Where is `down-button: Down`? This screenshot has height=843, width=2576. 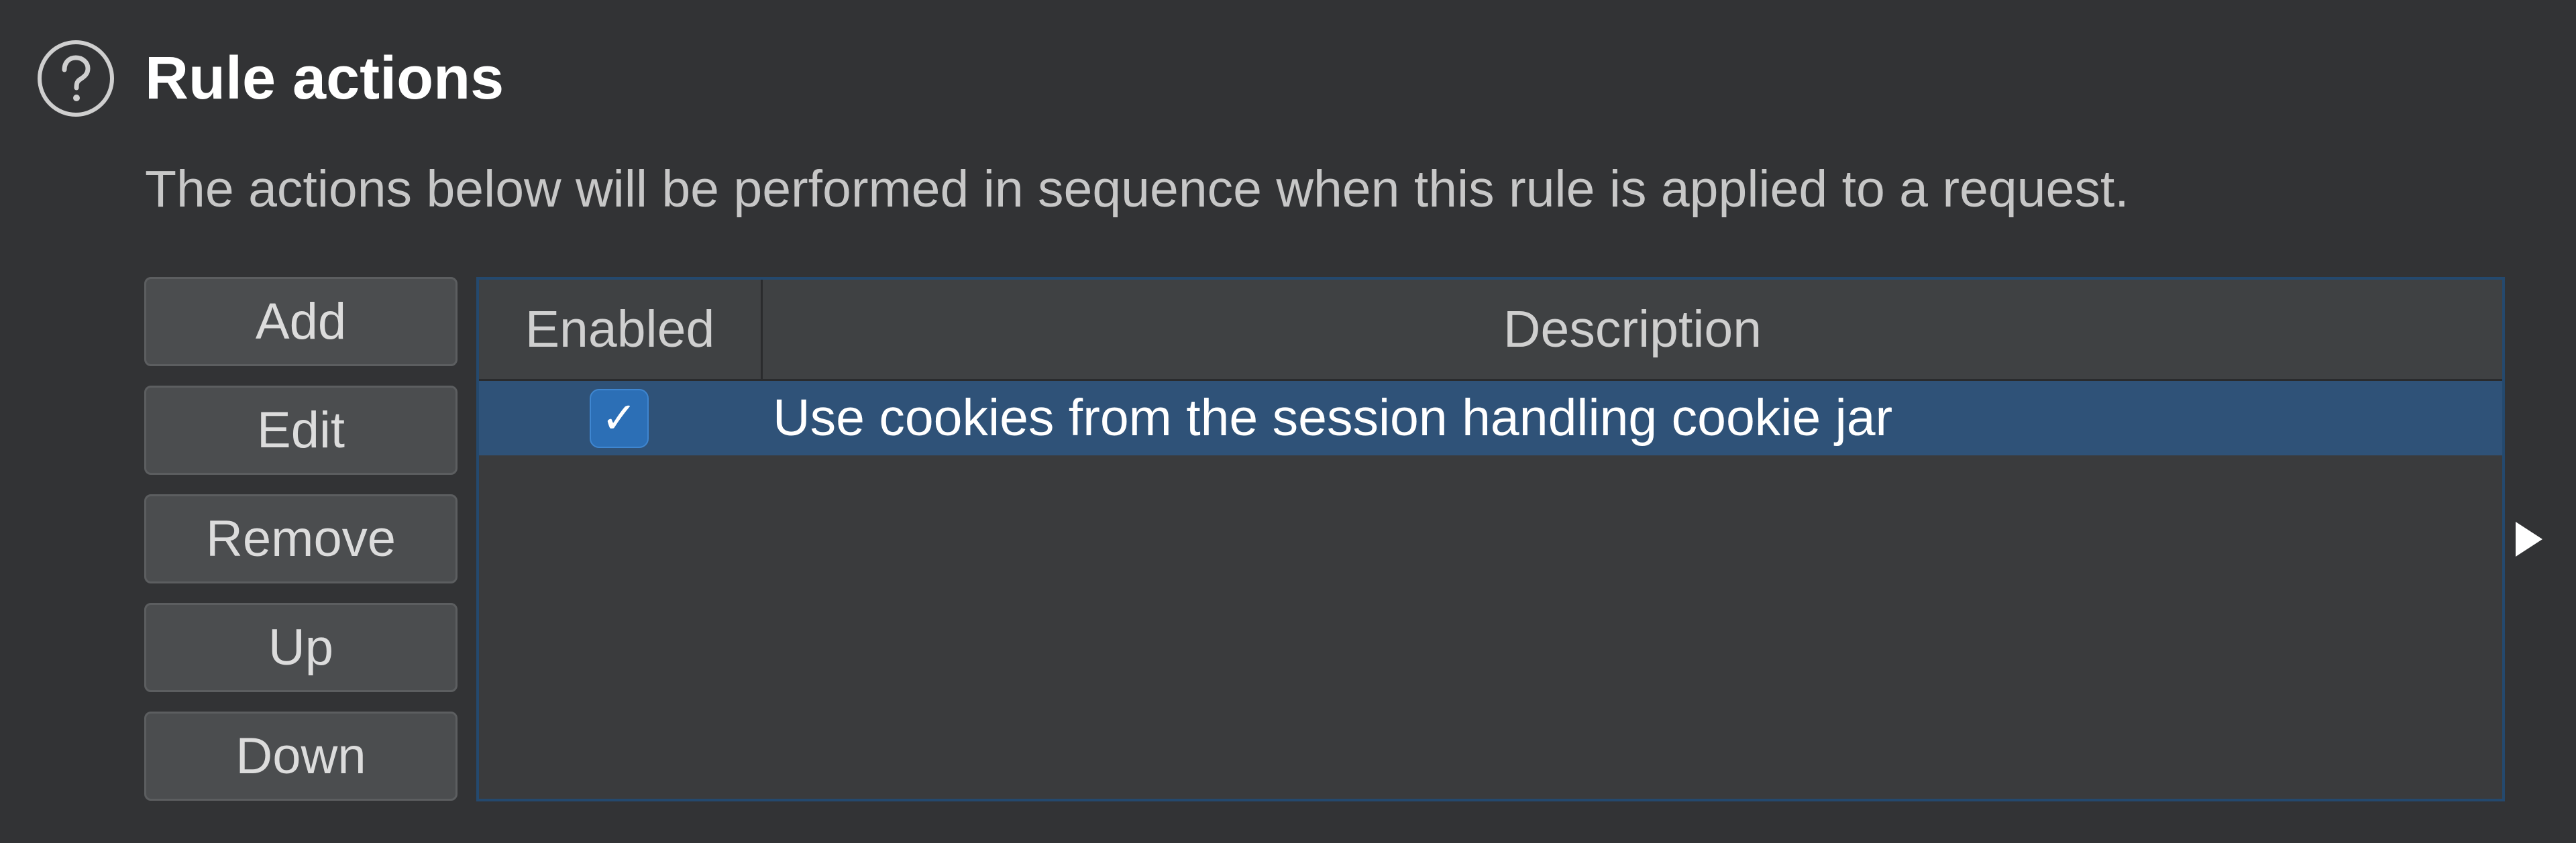
down-button: Down is located at coordinates (301, 756).